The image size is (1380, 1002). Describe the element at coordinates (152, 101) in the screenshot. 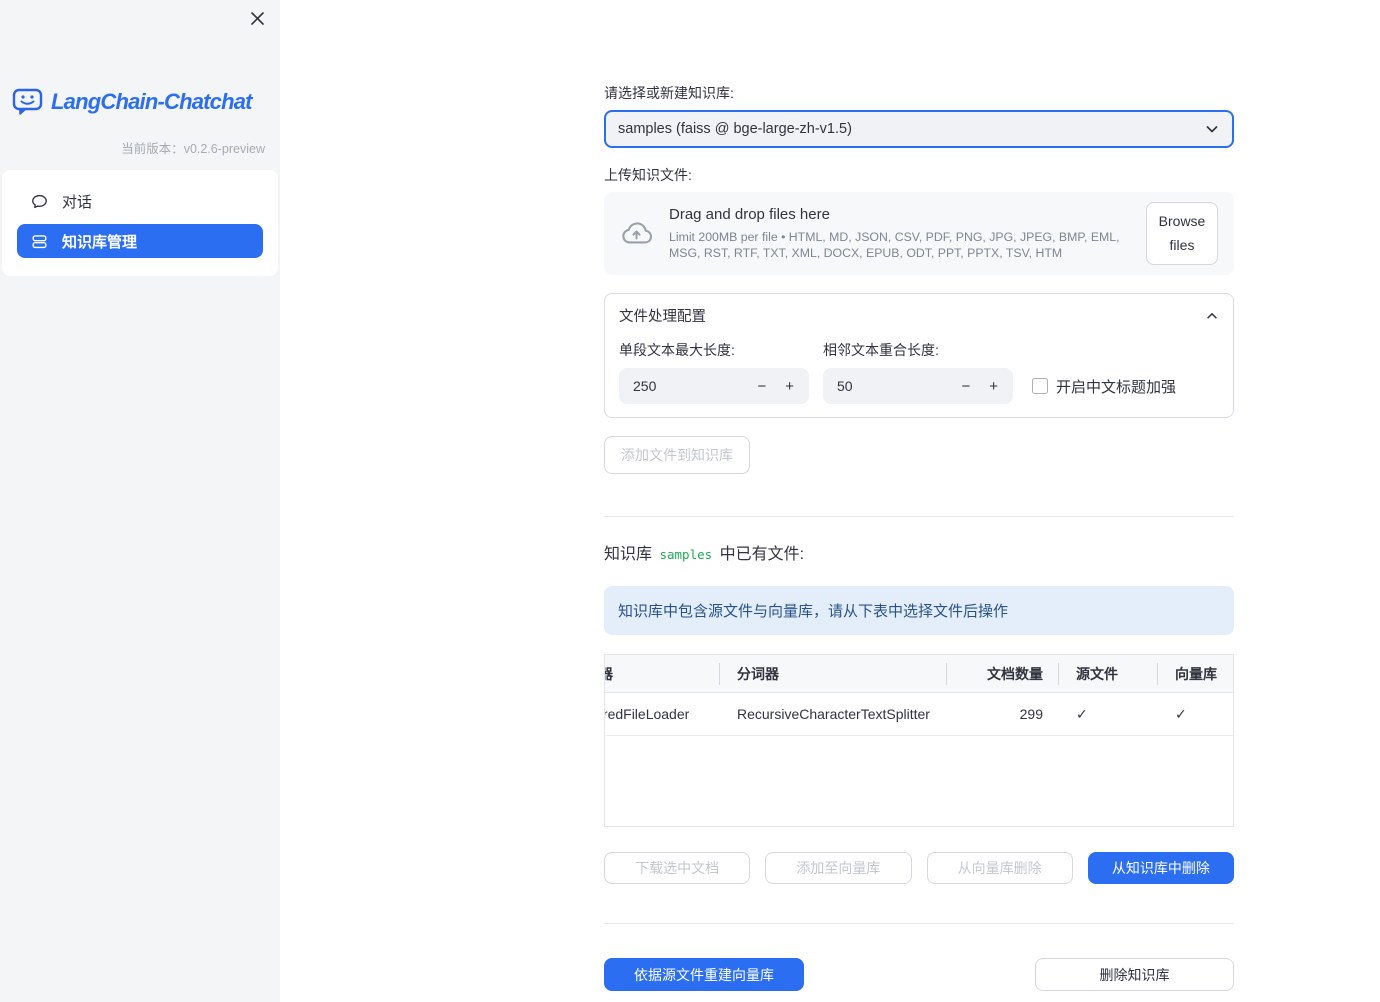

I see `app-title: LangChain-Chatchat` at that location.